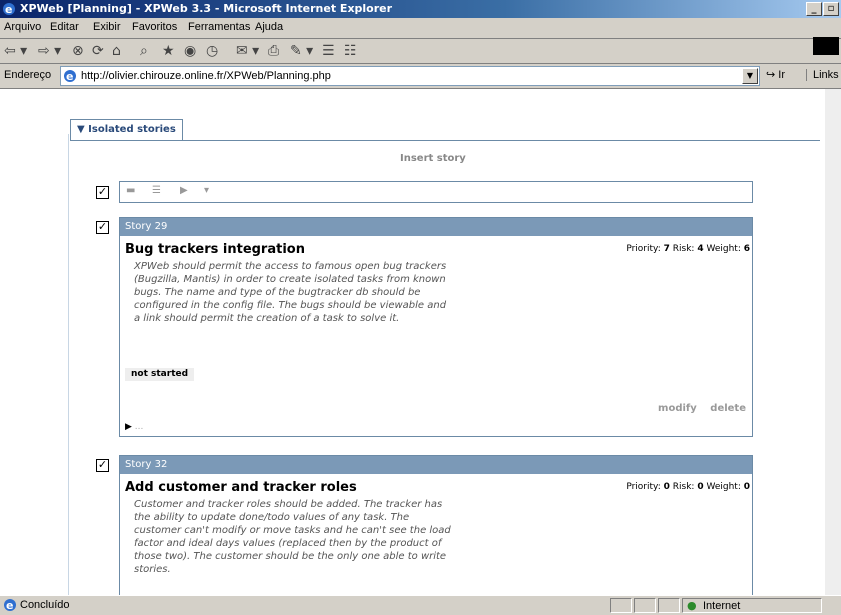  What do you see at coordinates (144, 51) in the screenshot?
I see `search-icon: ⌕` at bounding box center [144, 51].